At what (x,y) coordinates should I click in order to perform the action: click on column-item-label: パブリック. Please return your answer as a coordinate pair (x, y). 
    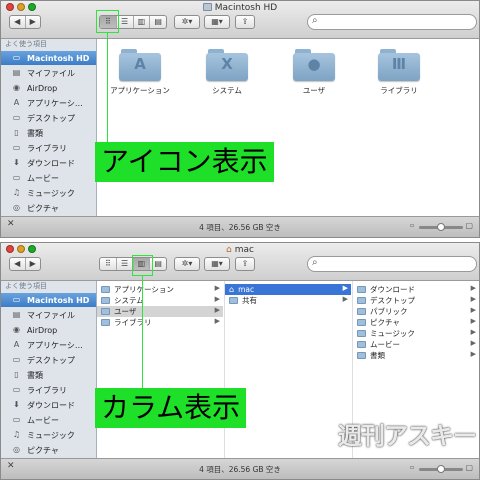
    Looking at the image, I should click on (389, 311).